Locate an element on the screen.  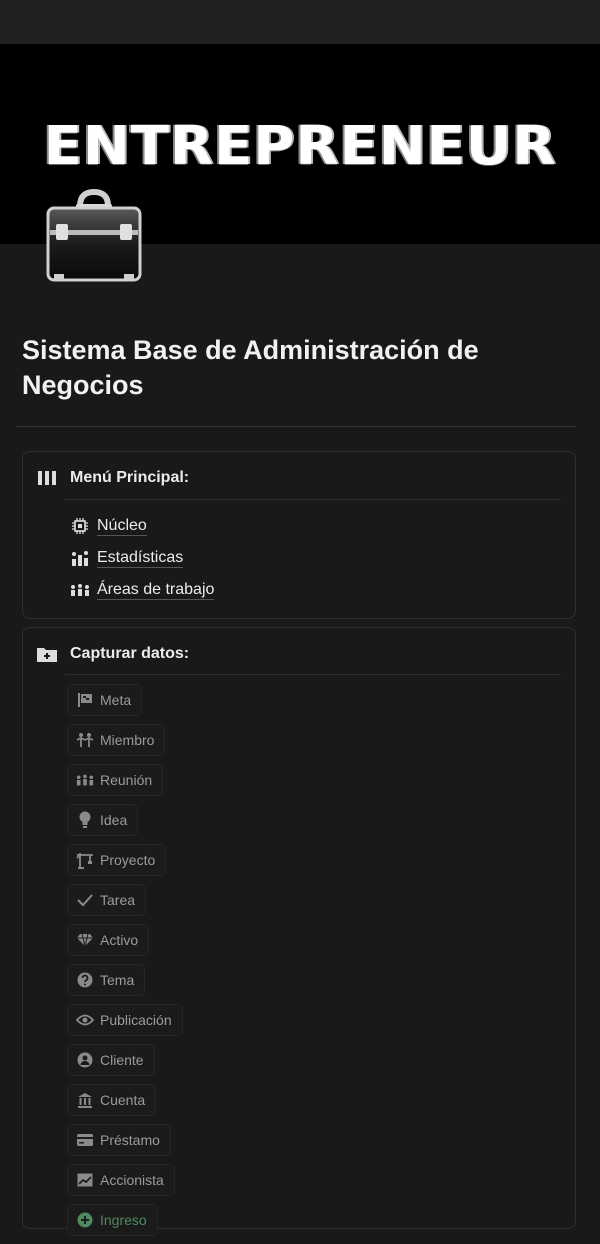
main-menu-heading: Menú Principal: is located at coordinates (130, 477).